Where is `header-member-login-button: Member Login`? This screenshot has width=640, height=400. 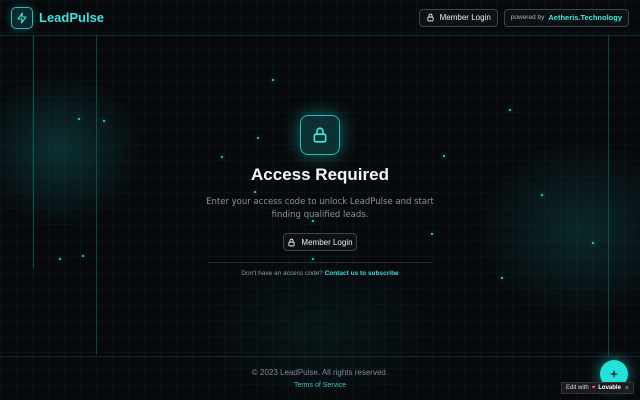 header-member-login-button: Member Login is located at coordinates (458, 17).